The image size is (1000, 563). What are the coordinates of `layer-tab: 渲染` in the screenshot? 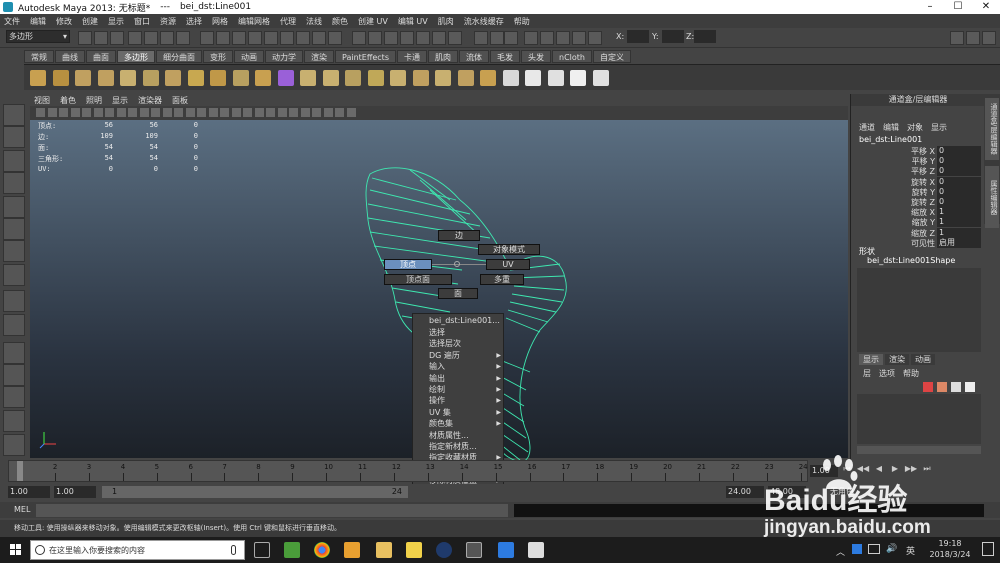 It's located at (897, 359).